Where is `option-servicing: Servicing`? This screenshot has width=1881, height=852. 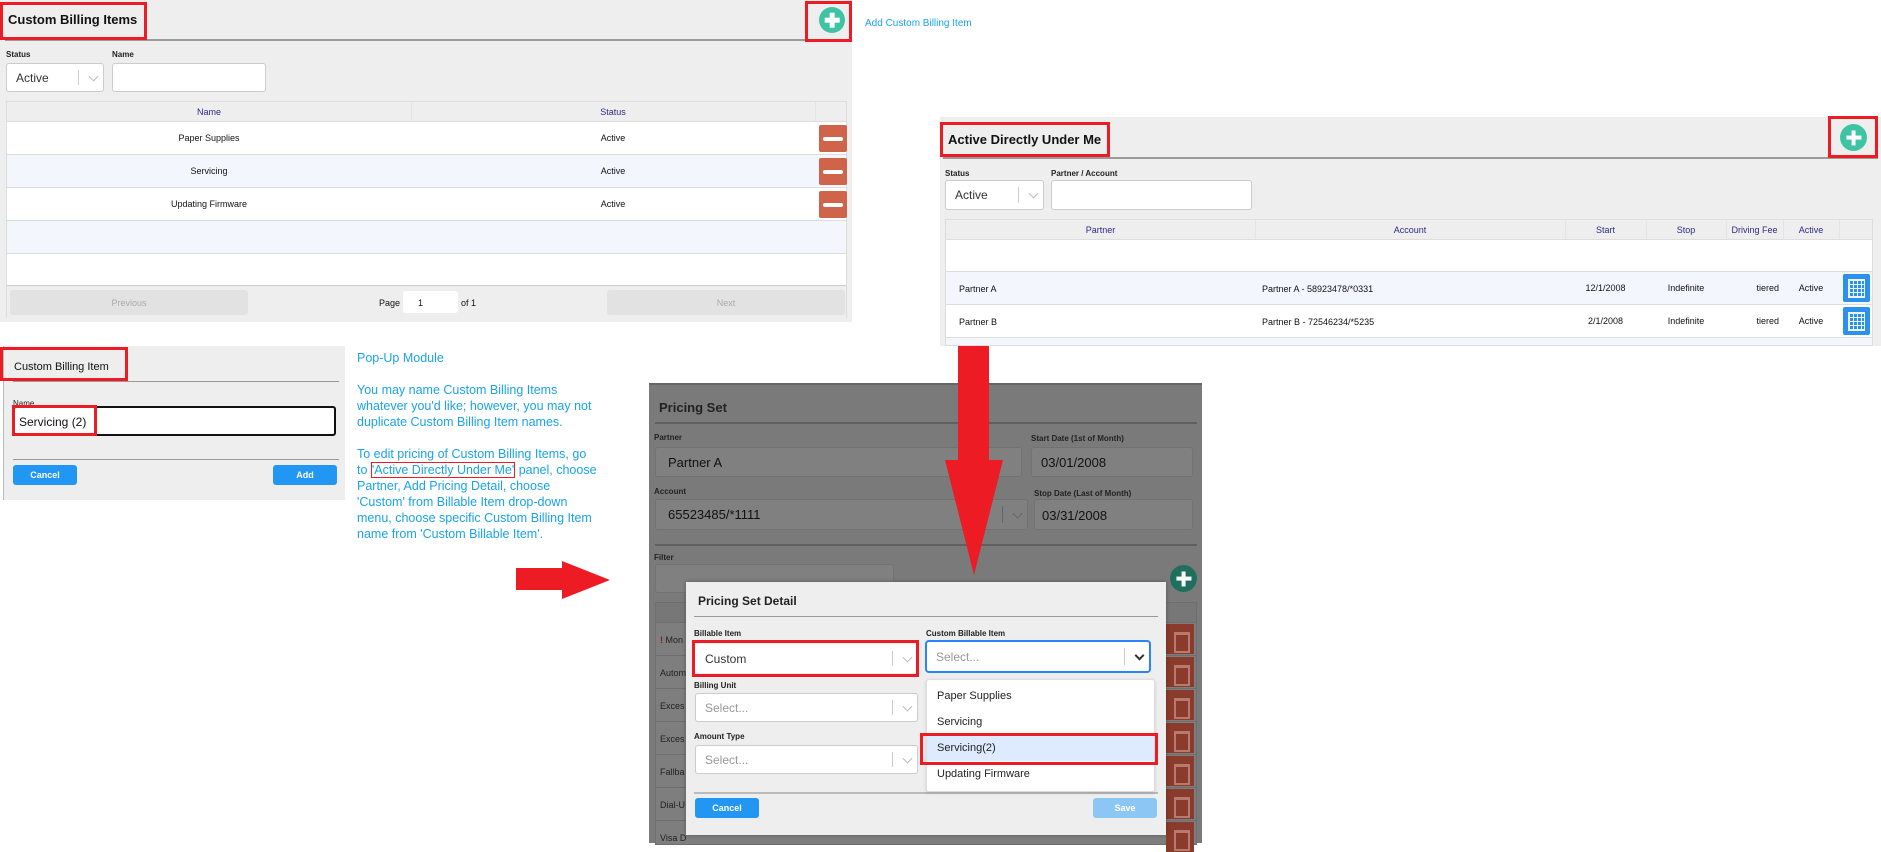
option-servicing: Servicing is located at coordinates (1040, 722).